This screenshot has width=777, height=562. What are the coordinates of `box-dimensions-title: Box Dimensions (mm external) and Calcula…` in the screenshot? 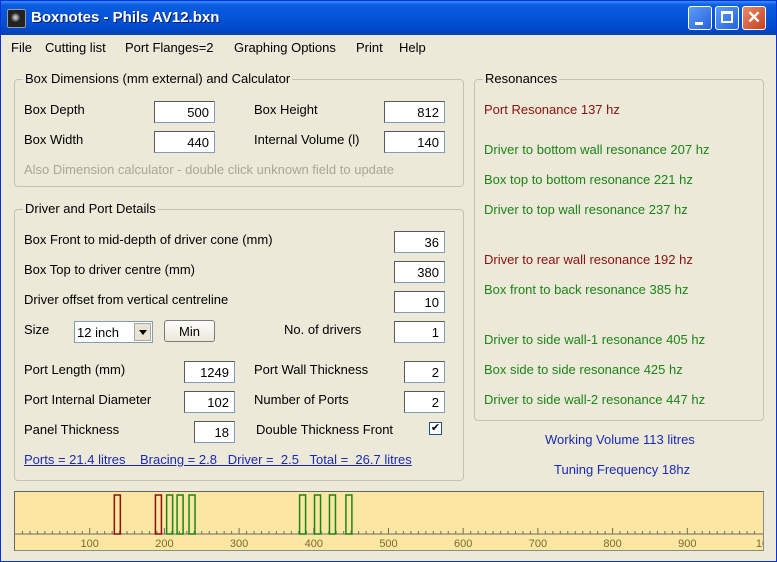 It's located at (158, 78).